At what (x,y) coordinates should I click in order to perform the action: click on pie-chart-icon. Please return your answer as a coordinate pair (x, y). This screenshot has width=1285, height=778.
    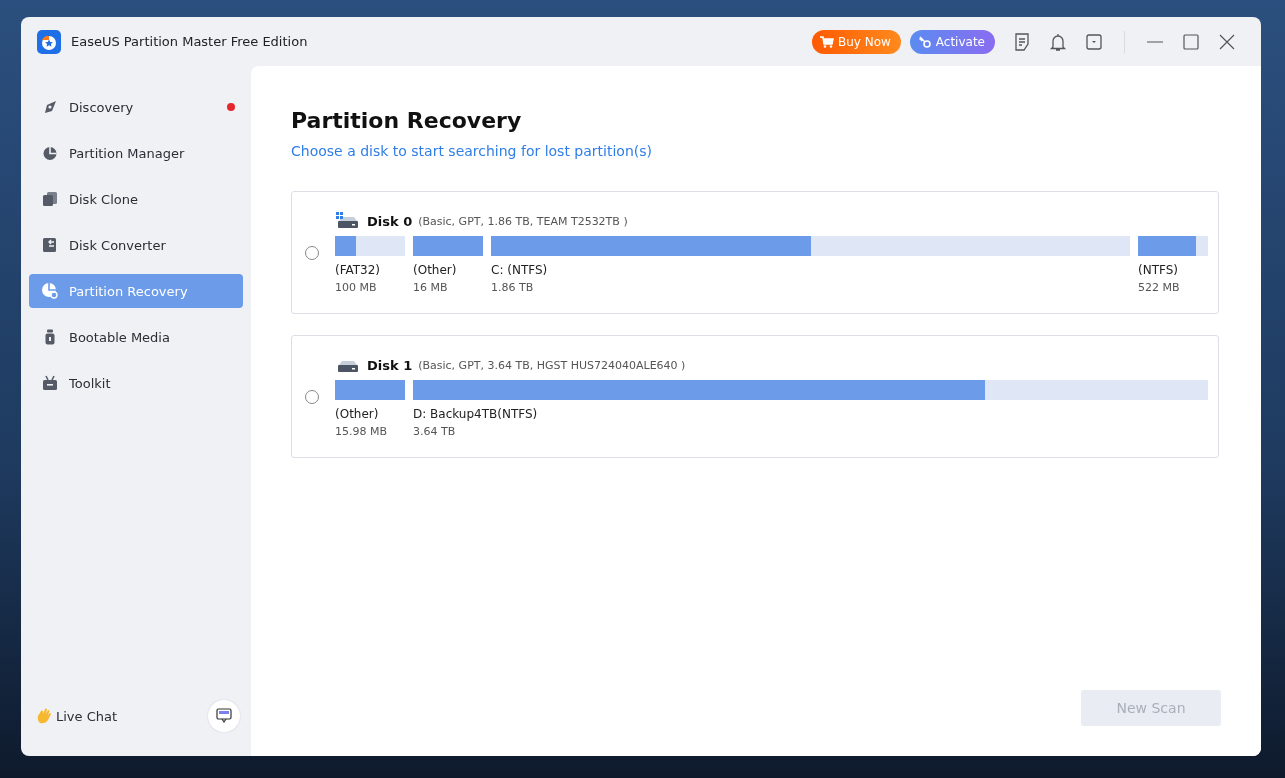
    Looking at the image, I should click on (50, 153).